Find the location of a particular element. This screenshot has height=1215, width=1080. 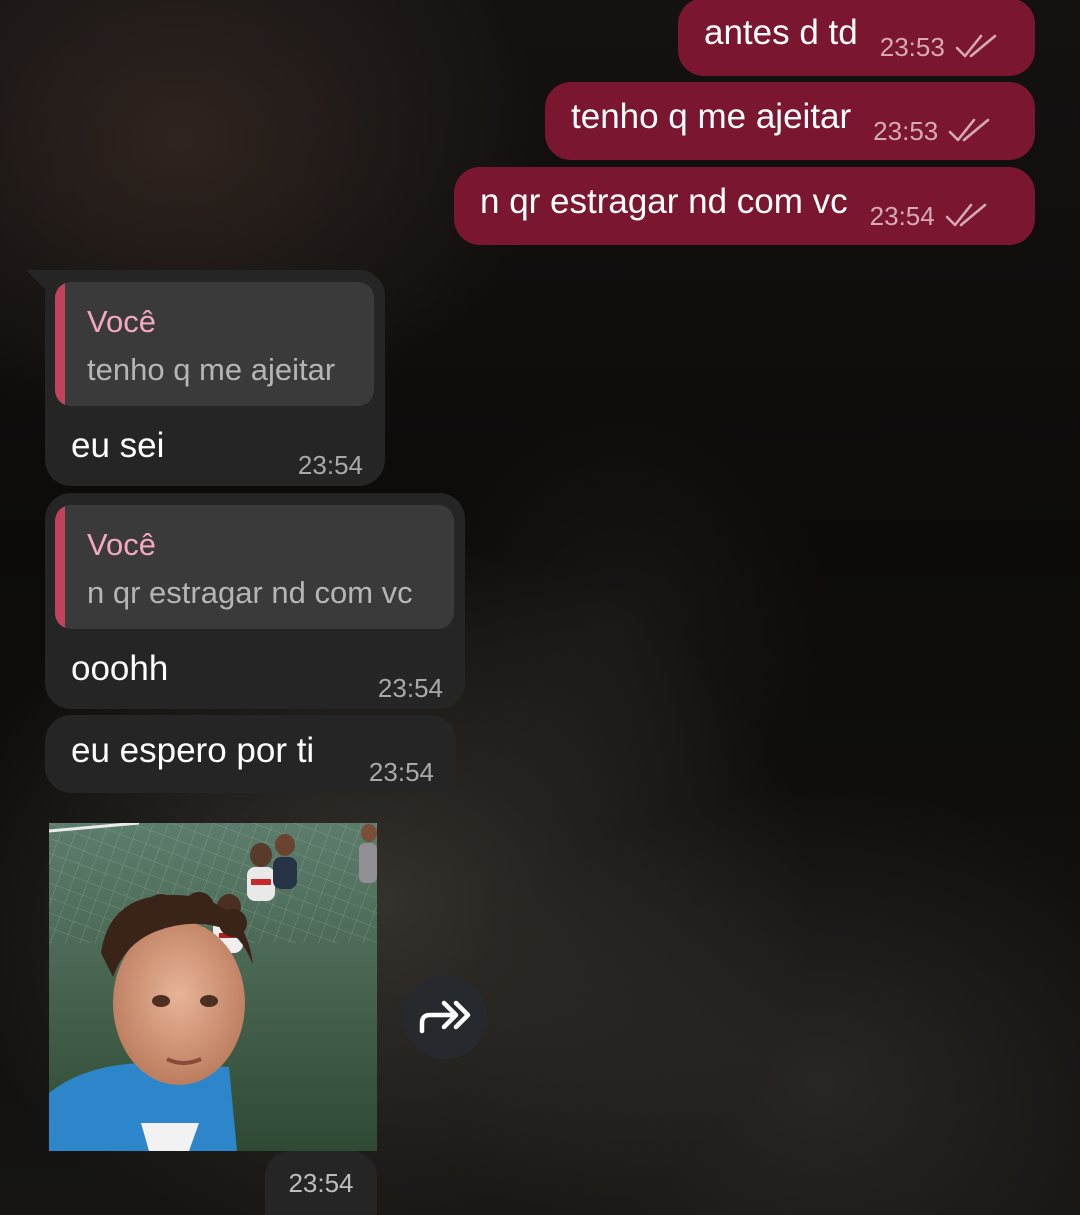

forward-icon is located at coordinates (445, 1017).